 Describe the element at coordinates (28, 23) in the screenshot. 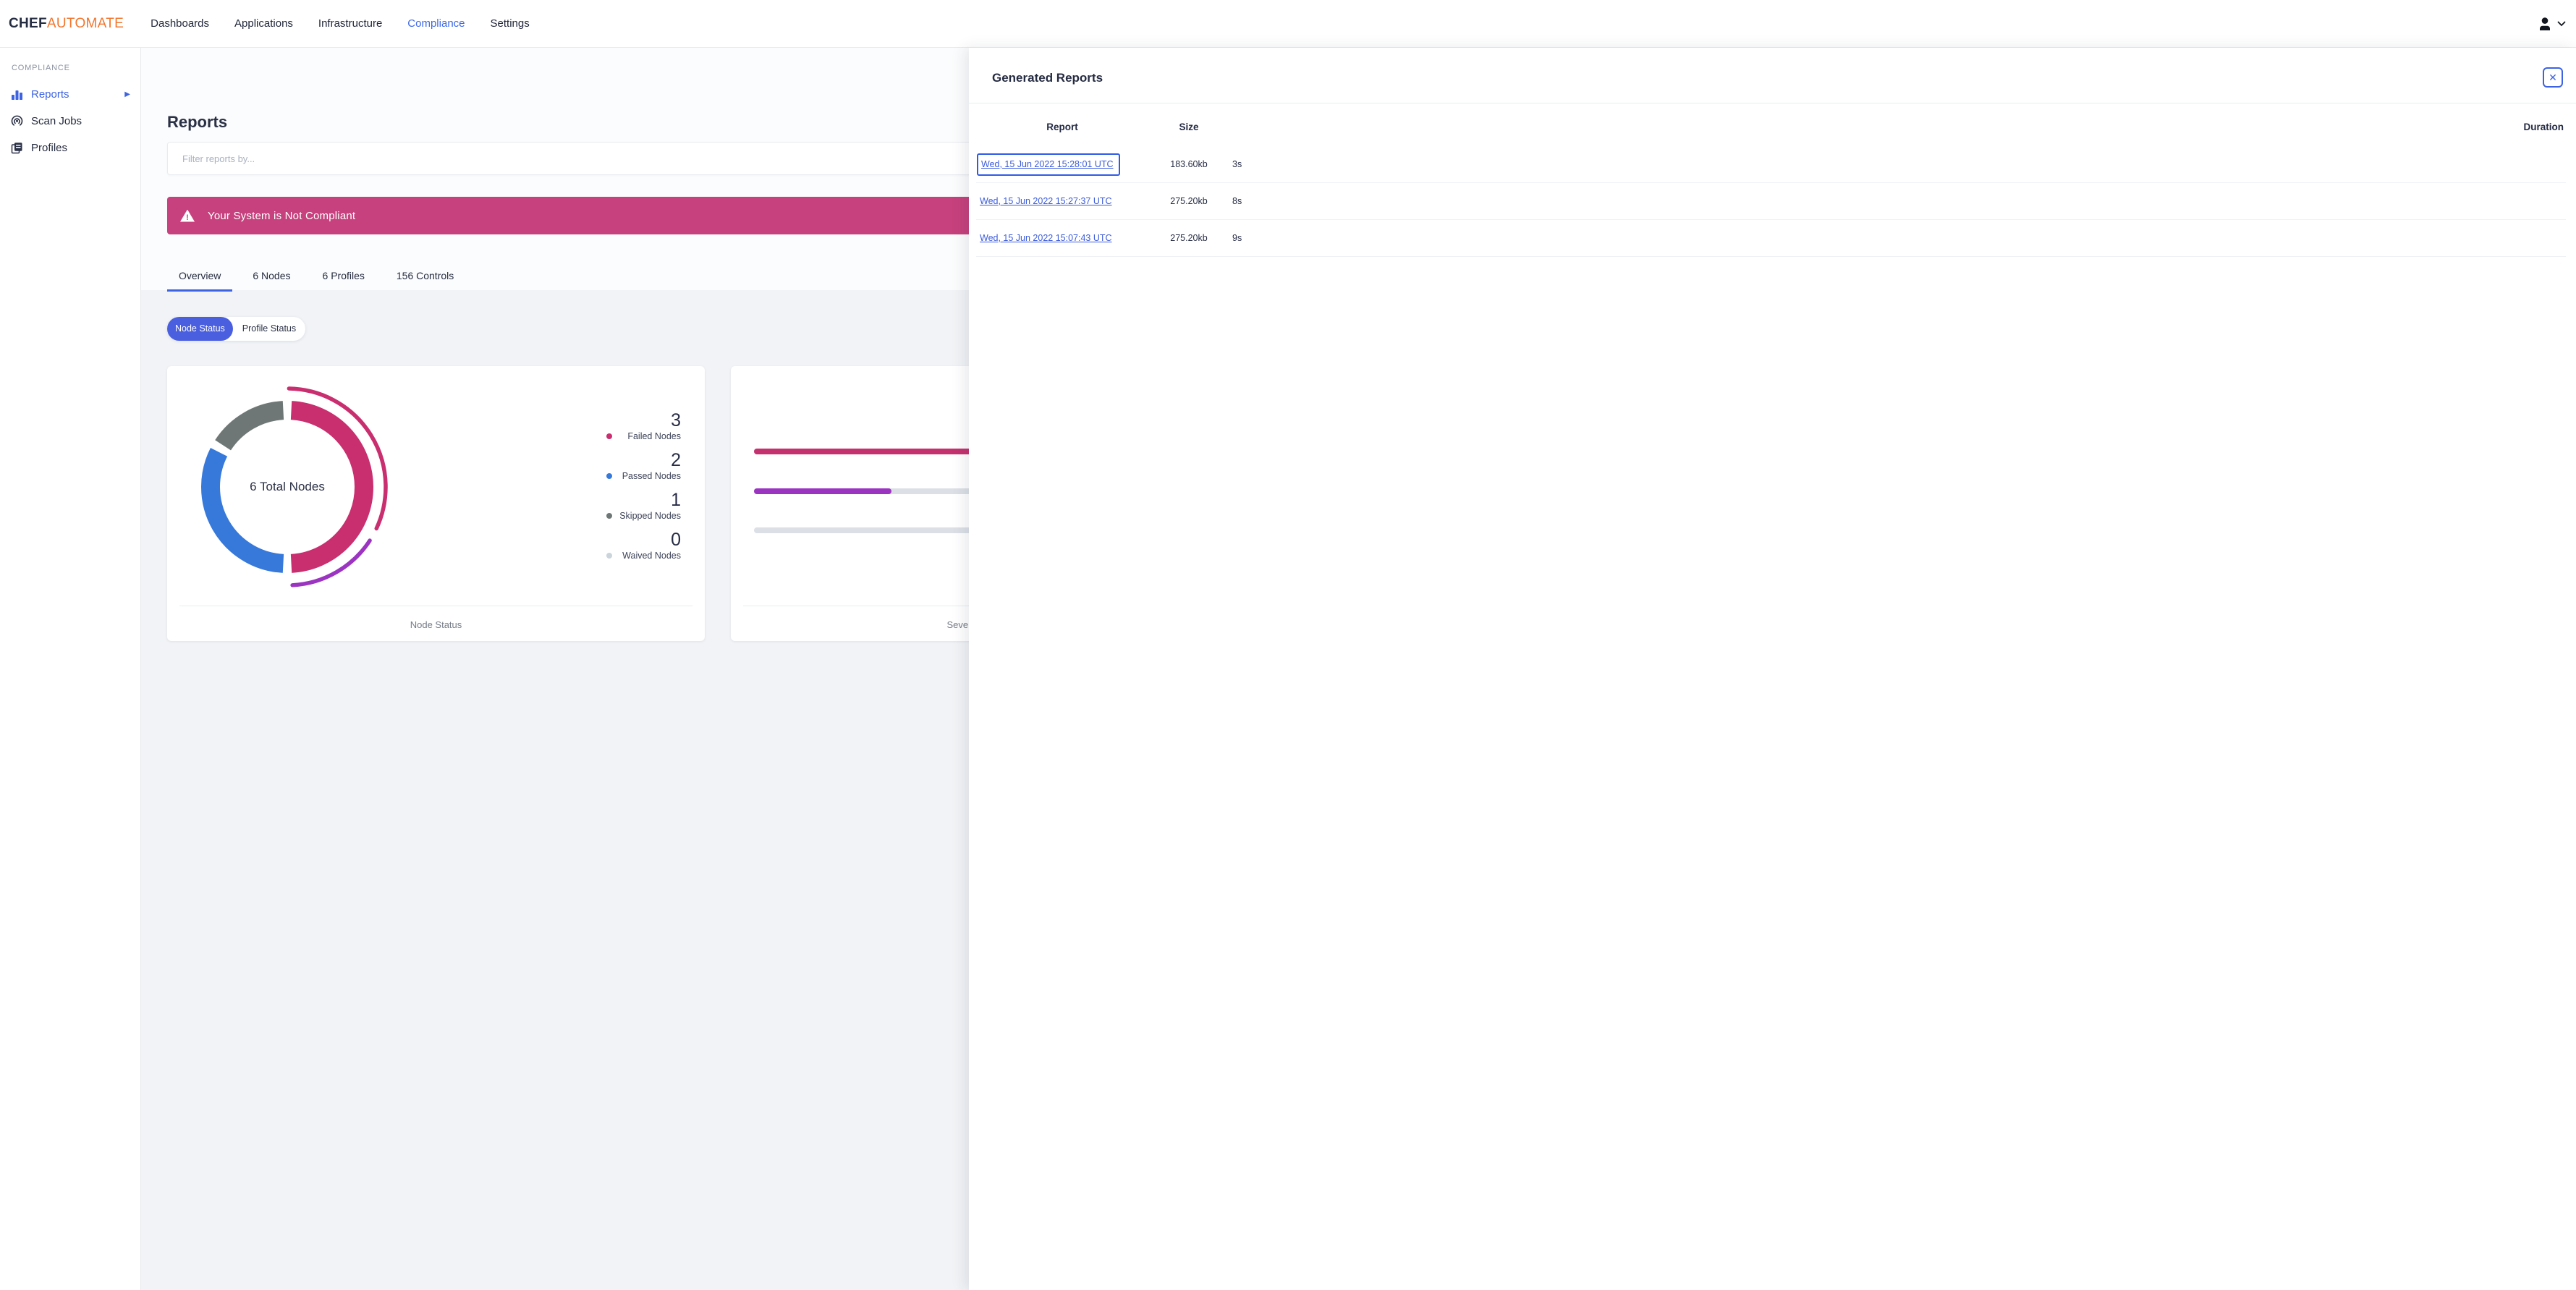

I see `logo-chef: CHEF` at that location.